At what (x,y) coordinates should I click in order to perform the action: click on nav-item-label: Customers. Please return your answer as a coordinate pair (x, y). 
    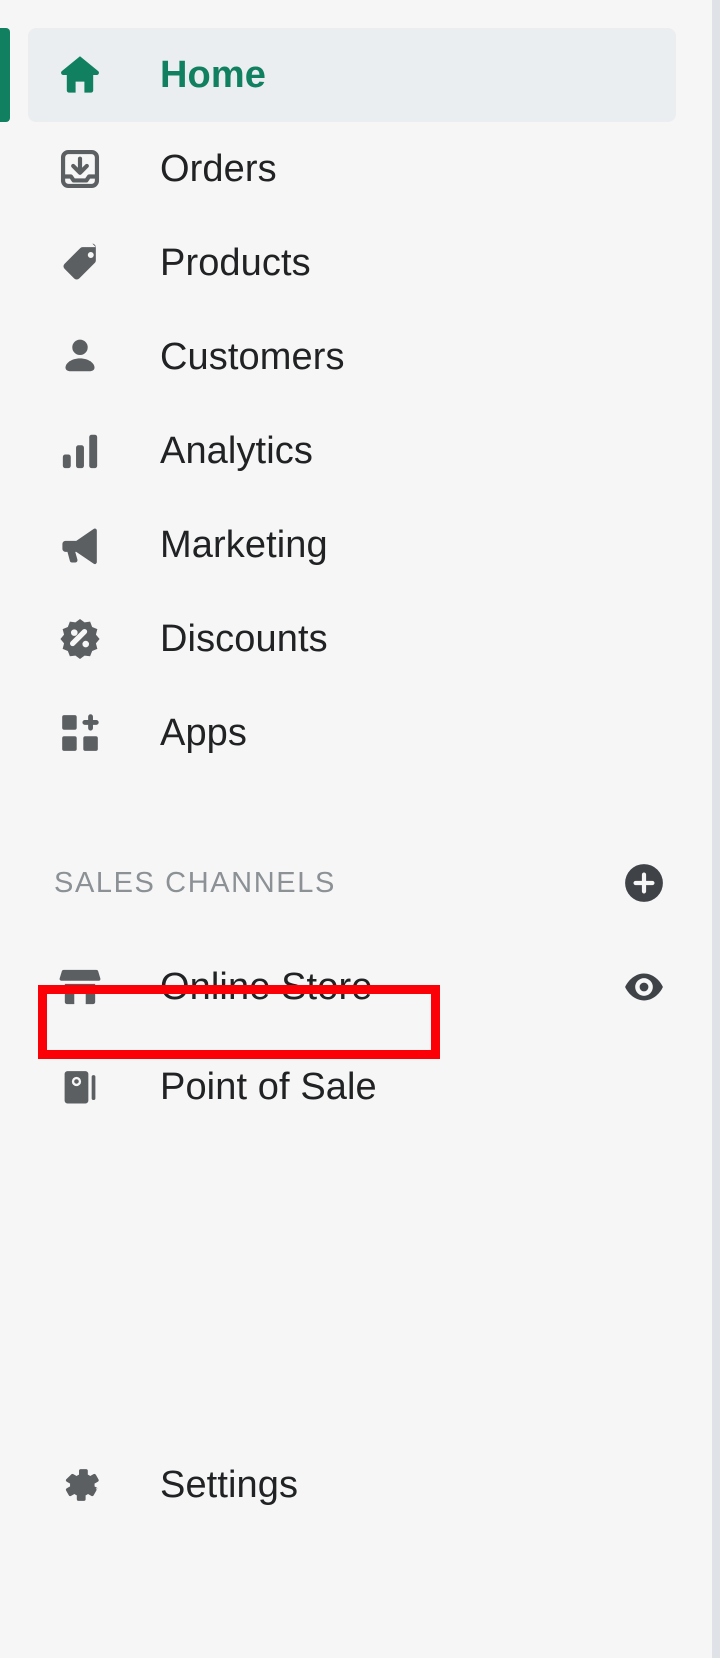
    Looking at the image, I should click on (252, 357).